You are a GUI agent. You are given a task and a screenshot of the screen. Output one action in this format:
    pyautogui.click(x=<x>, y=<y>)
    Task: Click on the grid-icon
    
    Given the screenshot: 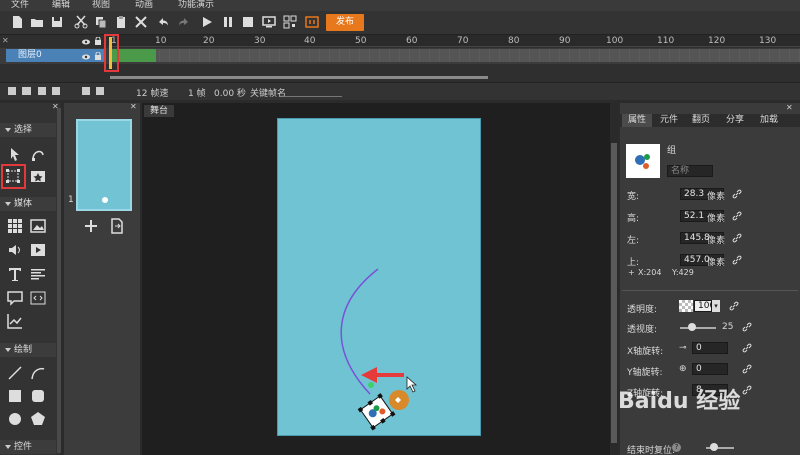 What is the action you would take?
    pyautogui.click(x=56, y=91)
    